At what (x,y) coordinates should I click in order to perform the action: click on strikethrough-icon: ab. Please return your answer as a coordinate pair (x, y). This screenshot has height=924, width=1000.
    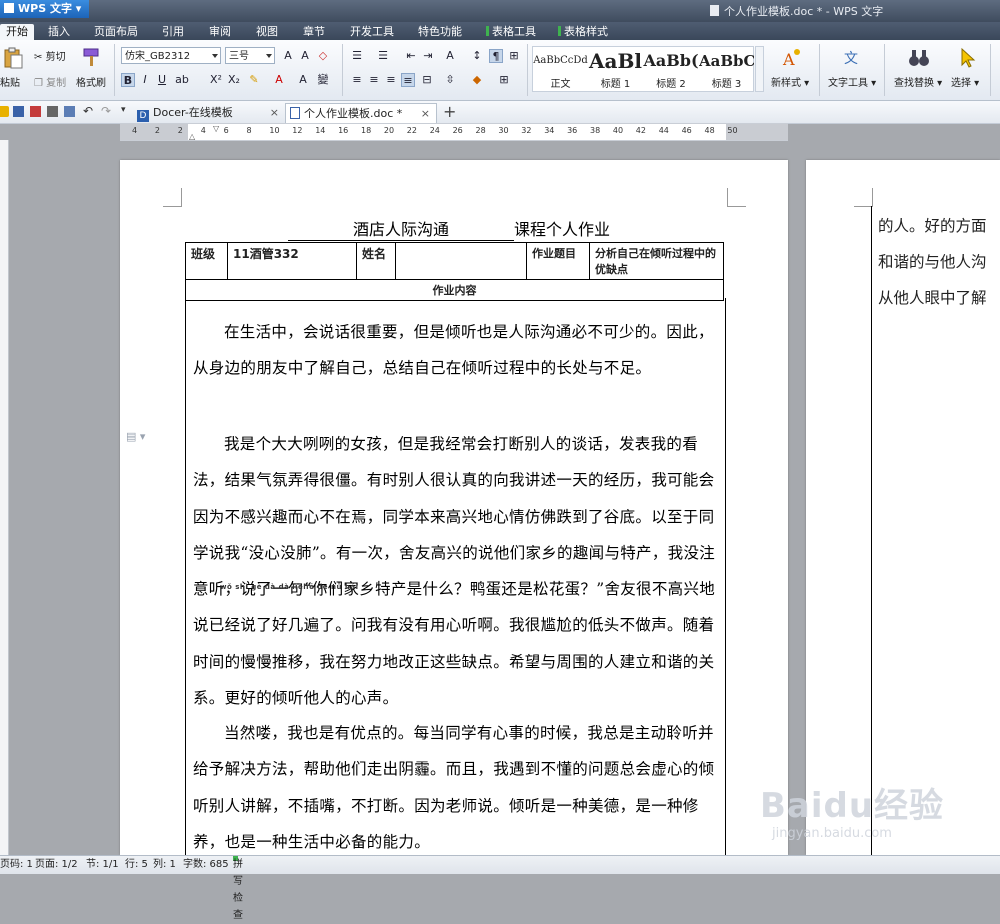
    Looking at the image, I should click on (182, 80).